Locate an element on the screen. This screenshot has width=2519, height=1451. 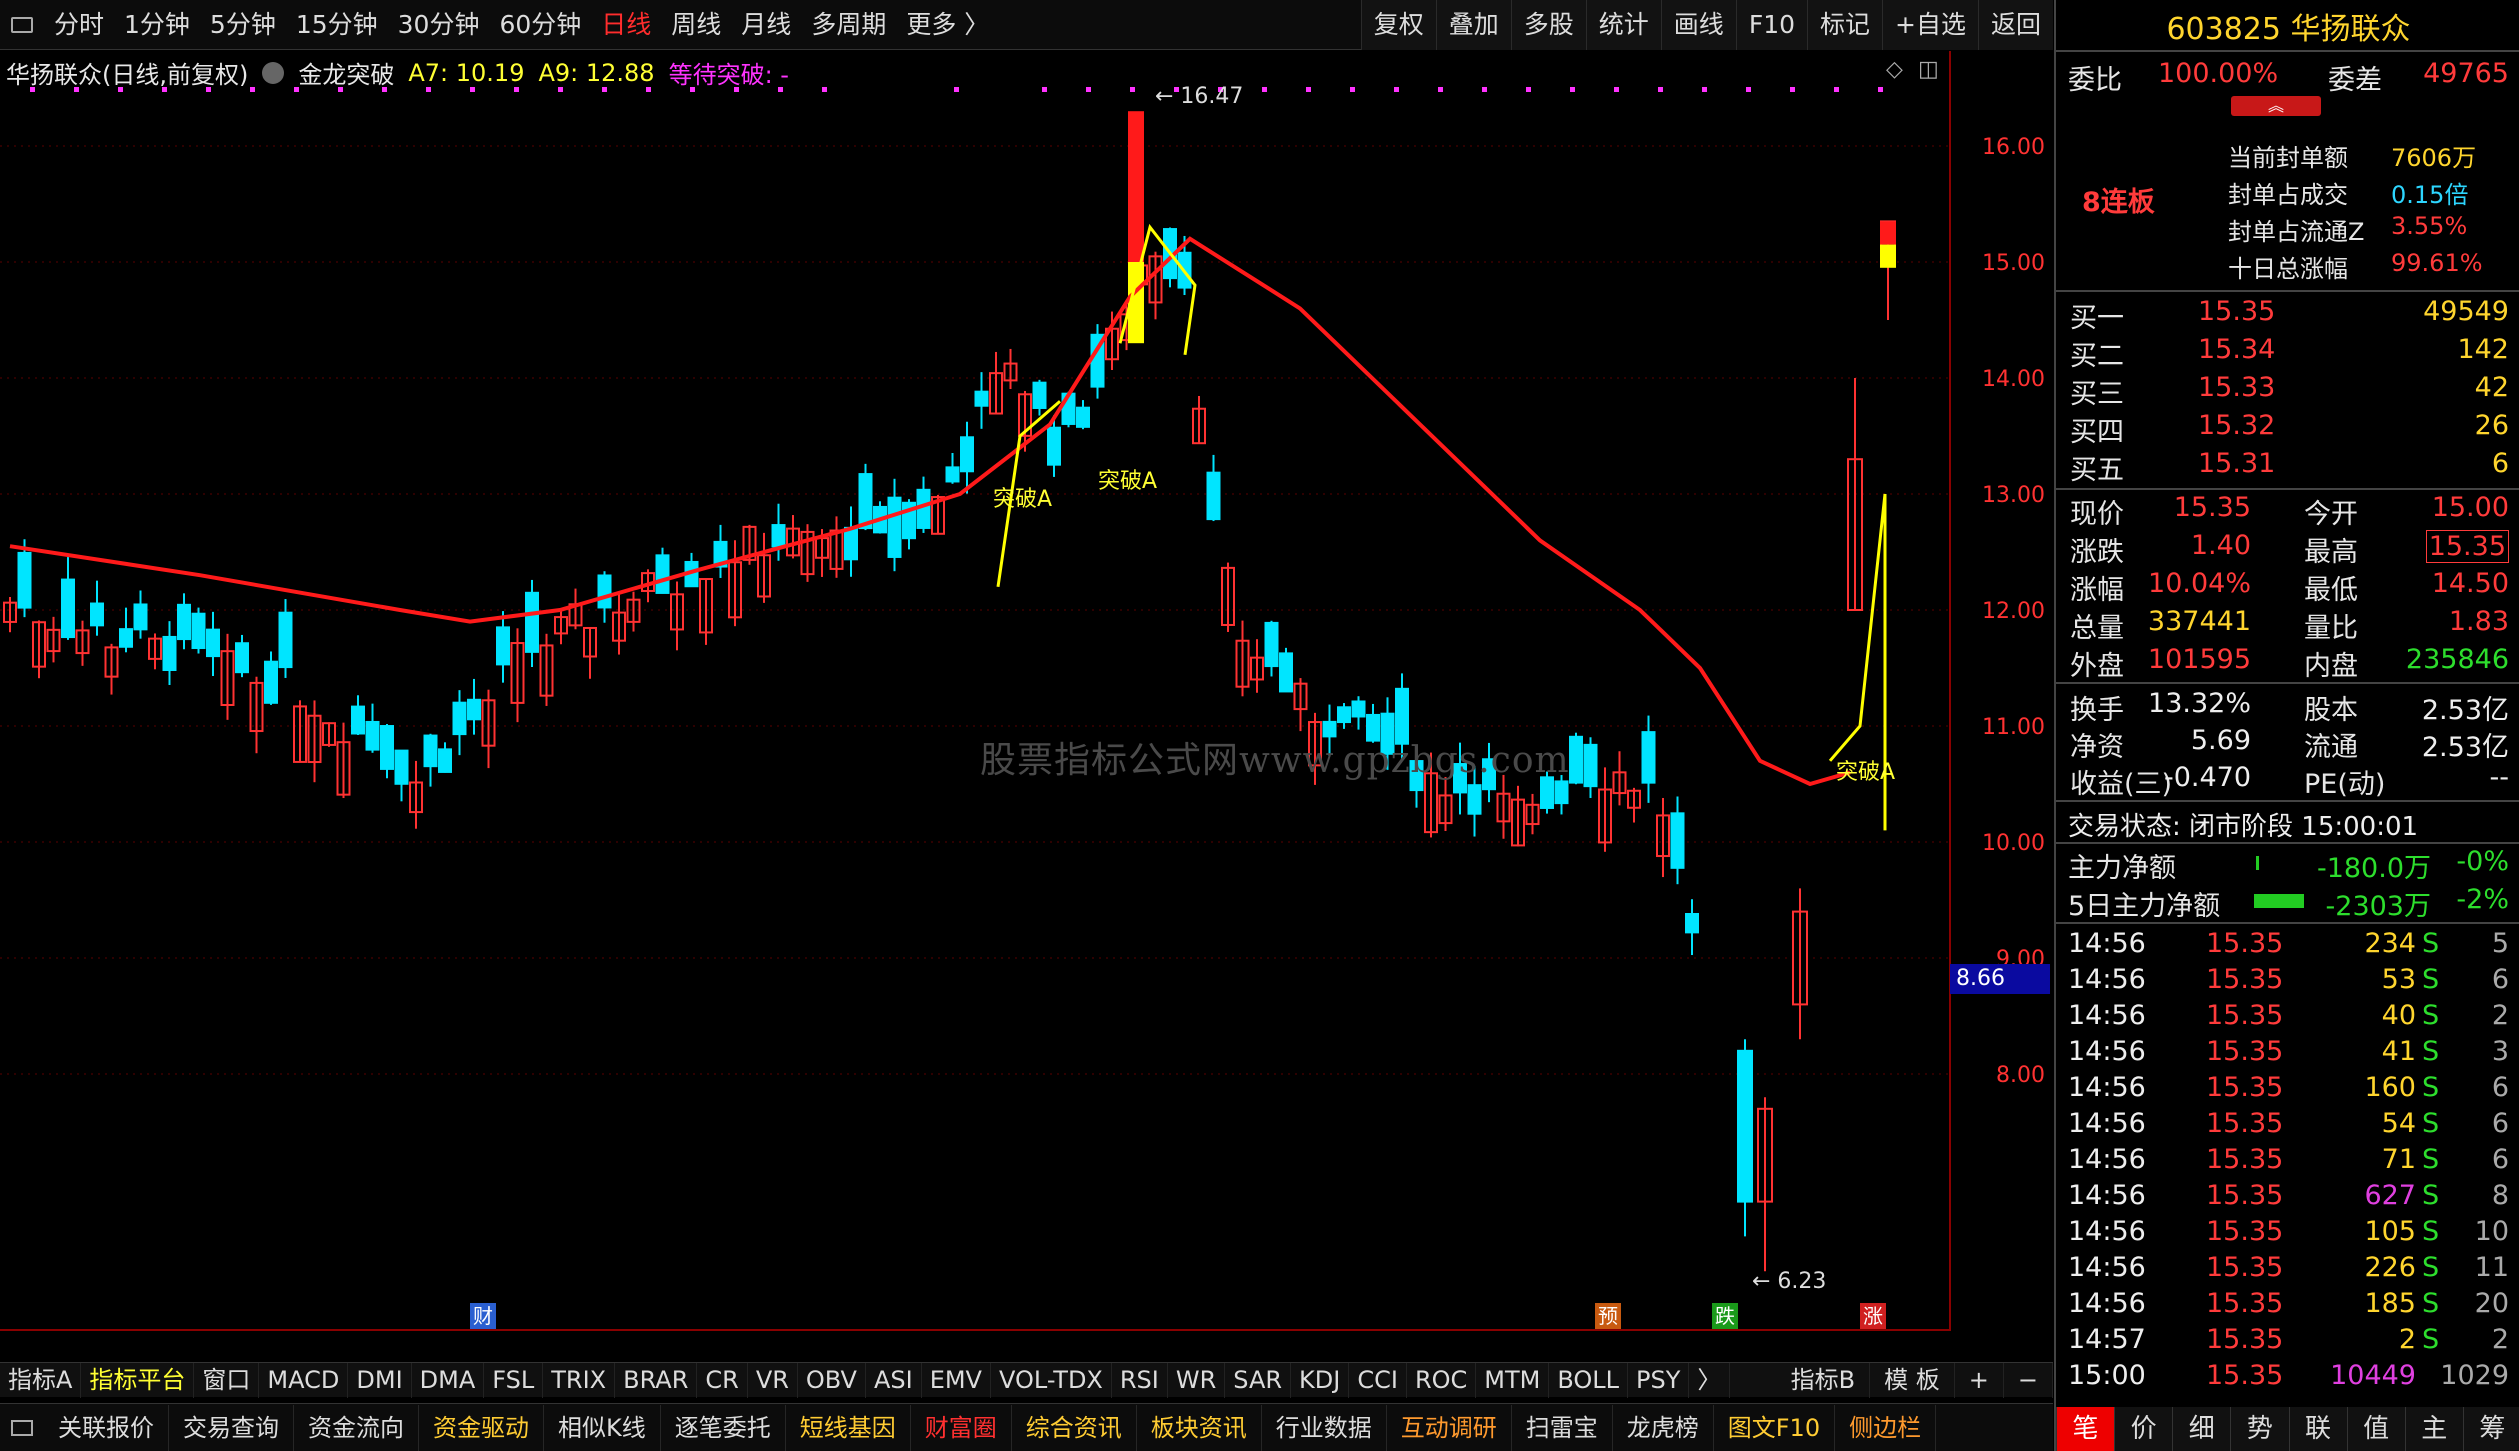
toolbar-button: 复权 is located at coordinates (1398, 25).